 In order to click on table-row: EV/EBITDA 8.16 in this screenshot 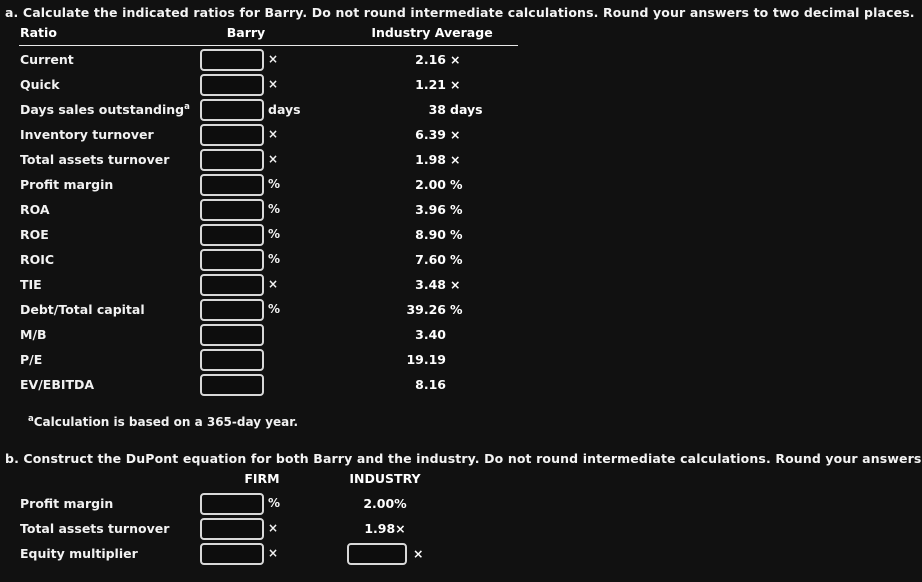, I will do `click(280, 384)`.